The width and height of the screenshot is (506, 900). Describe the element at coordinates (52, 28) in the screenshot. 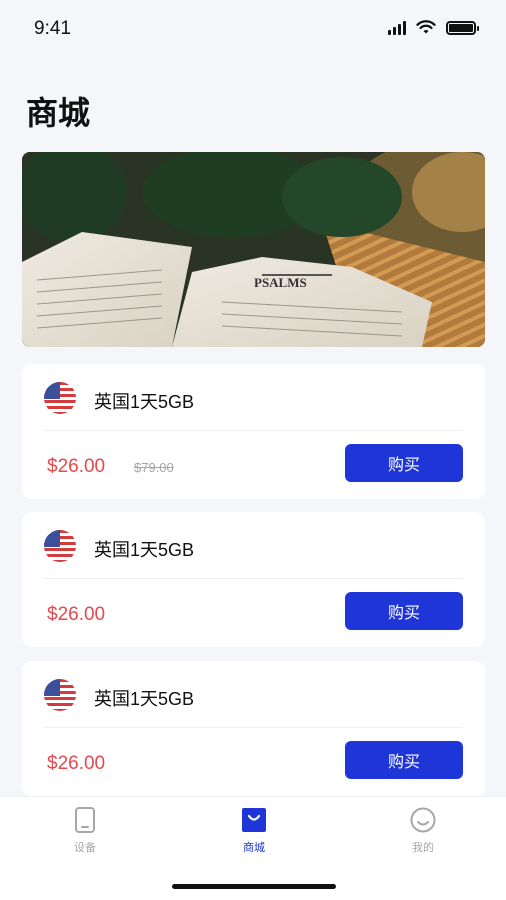

I see `status-time: 9:41` at that location.